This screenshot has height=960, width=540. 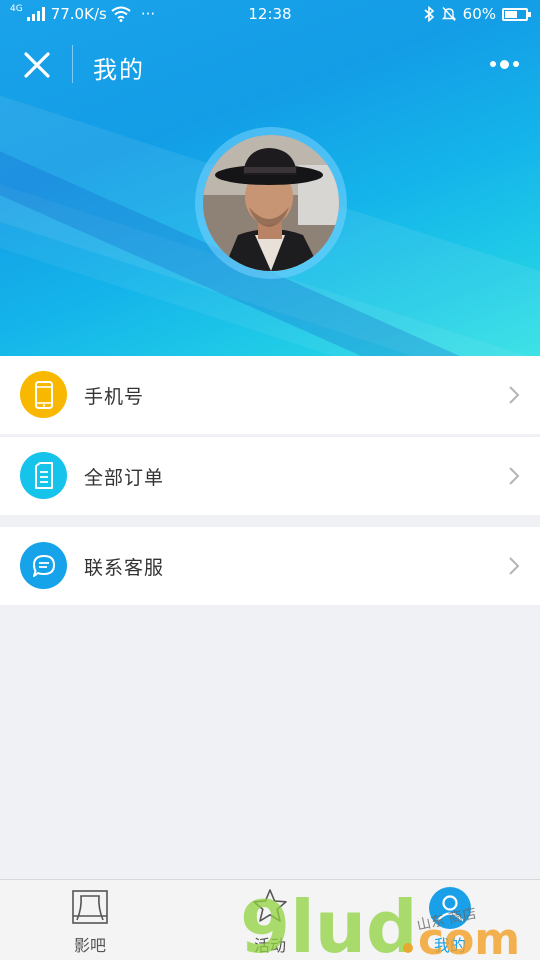 I want to click on customer-service-chat-icon, so click(x=43, y=565).